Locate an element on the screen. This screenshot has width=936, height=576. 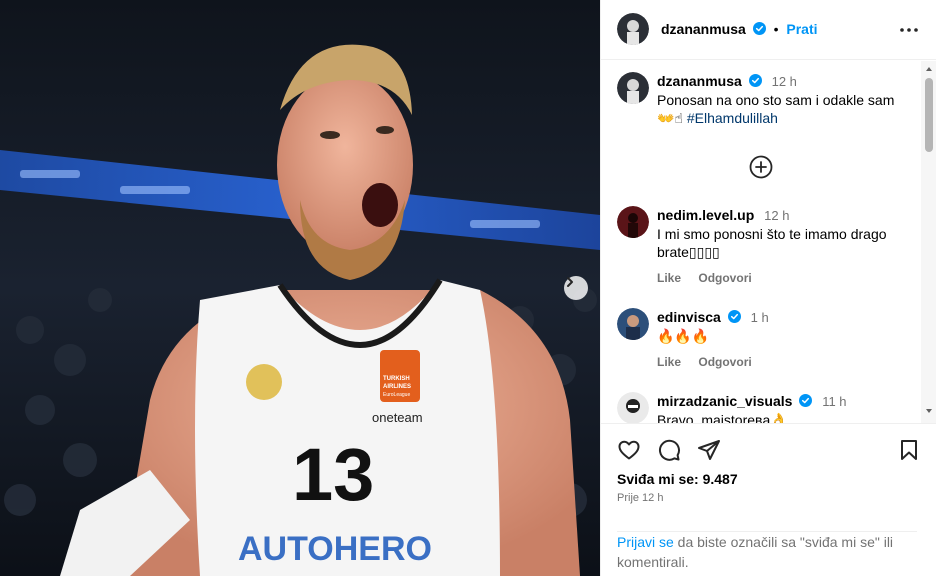
scroll-down-arrow-icon is located at coordinates (929, 411).